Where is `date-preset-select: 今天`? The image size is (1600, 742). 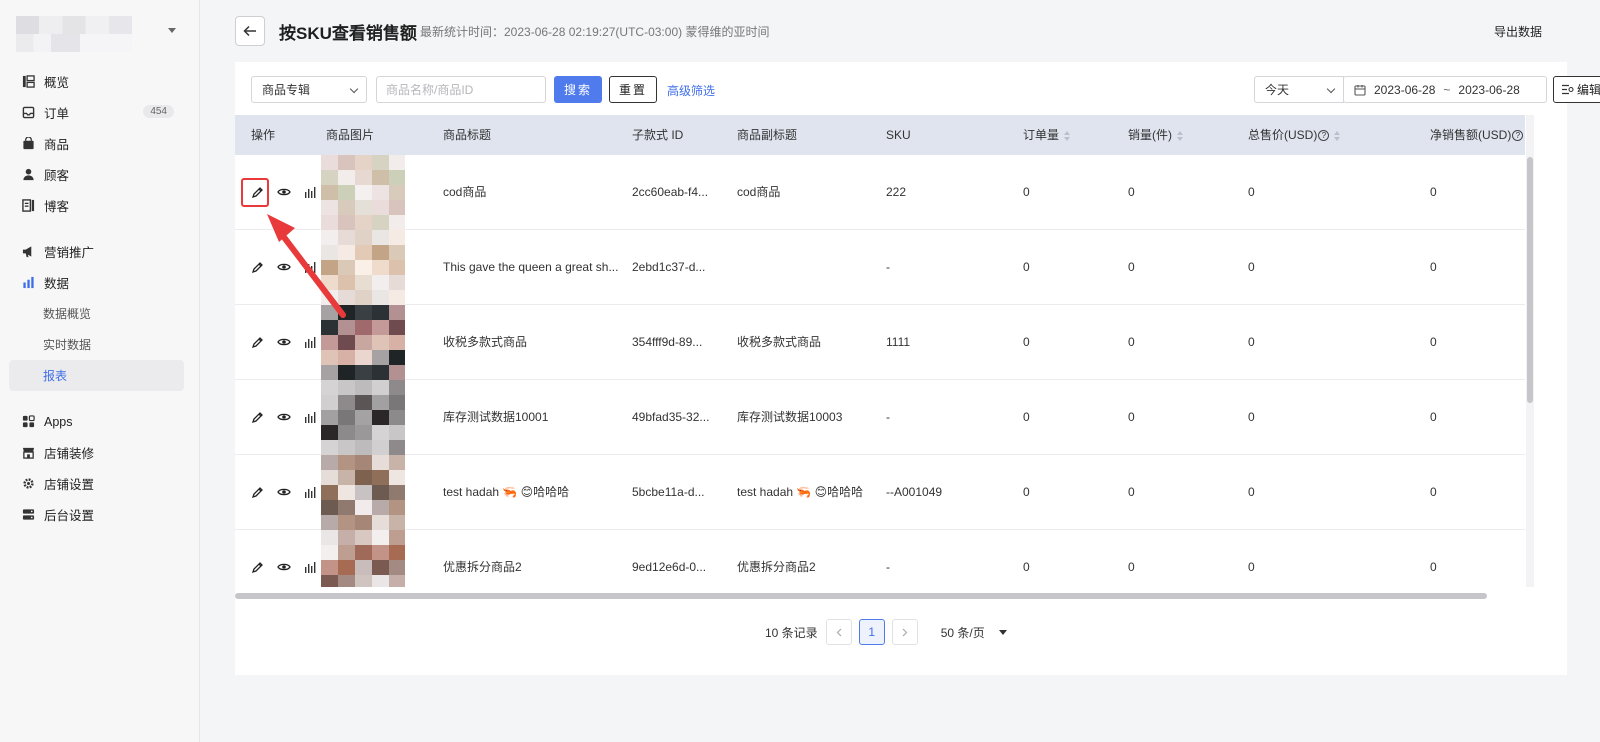
date-preset-select: 今天 is located at coordinates (1299, 89).